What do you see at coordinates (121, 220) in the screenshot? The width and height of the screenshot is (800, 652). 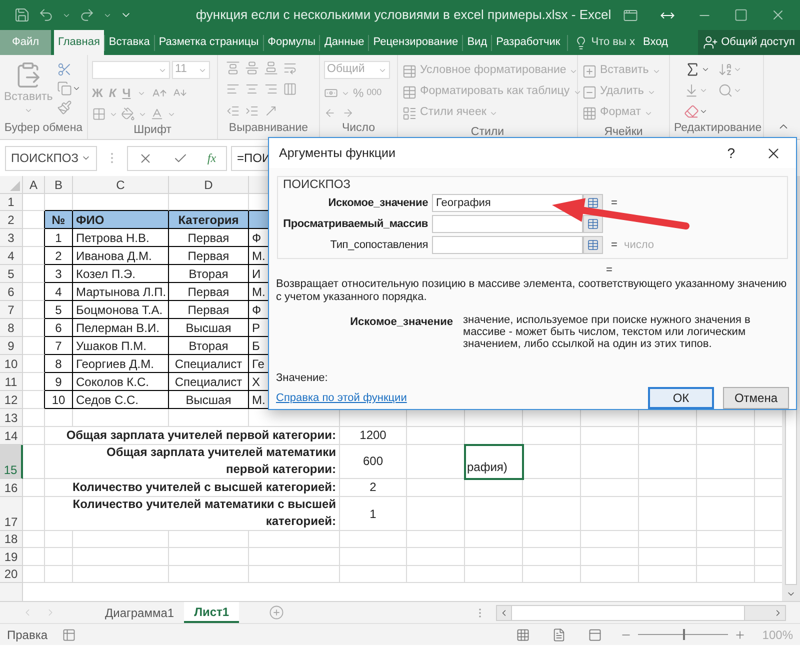 I see `column-title: ФИО` at bounding box center [121, 220].